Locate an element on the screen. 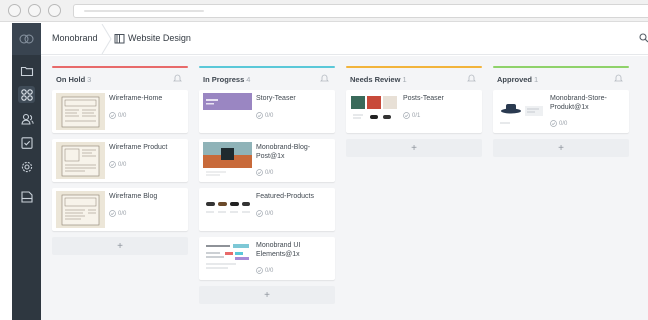 The height and width of the screenshot is (320, 648). project-icon is located at coordinates (119, 39).